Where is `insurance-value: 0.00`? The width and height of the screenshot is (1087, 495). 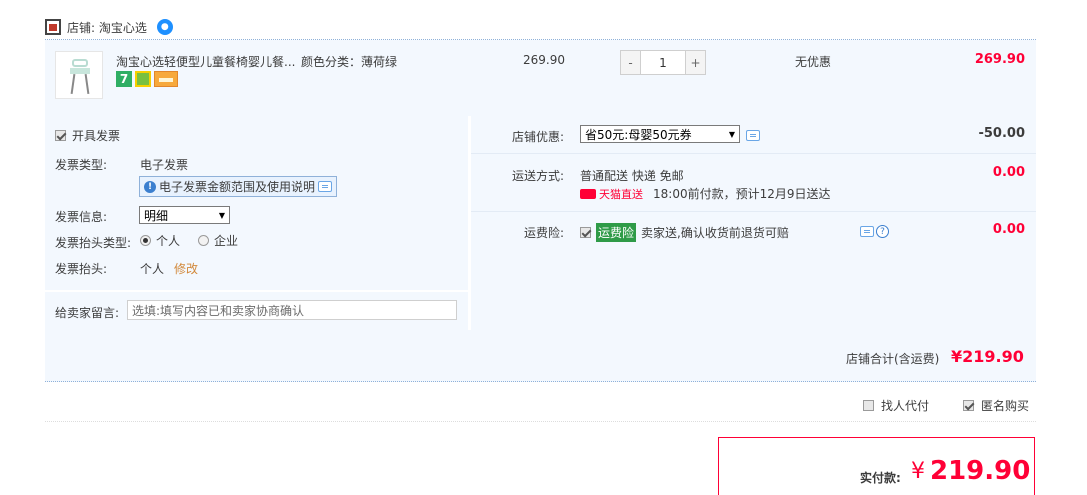 insurance-value: 0.00 is located at coordinates (1008, 229).